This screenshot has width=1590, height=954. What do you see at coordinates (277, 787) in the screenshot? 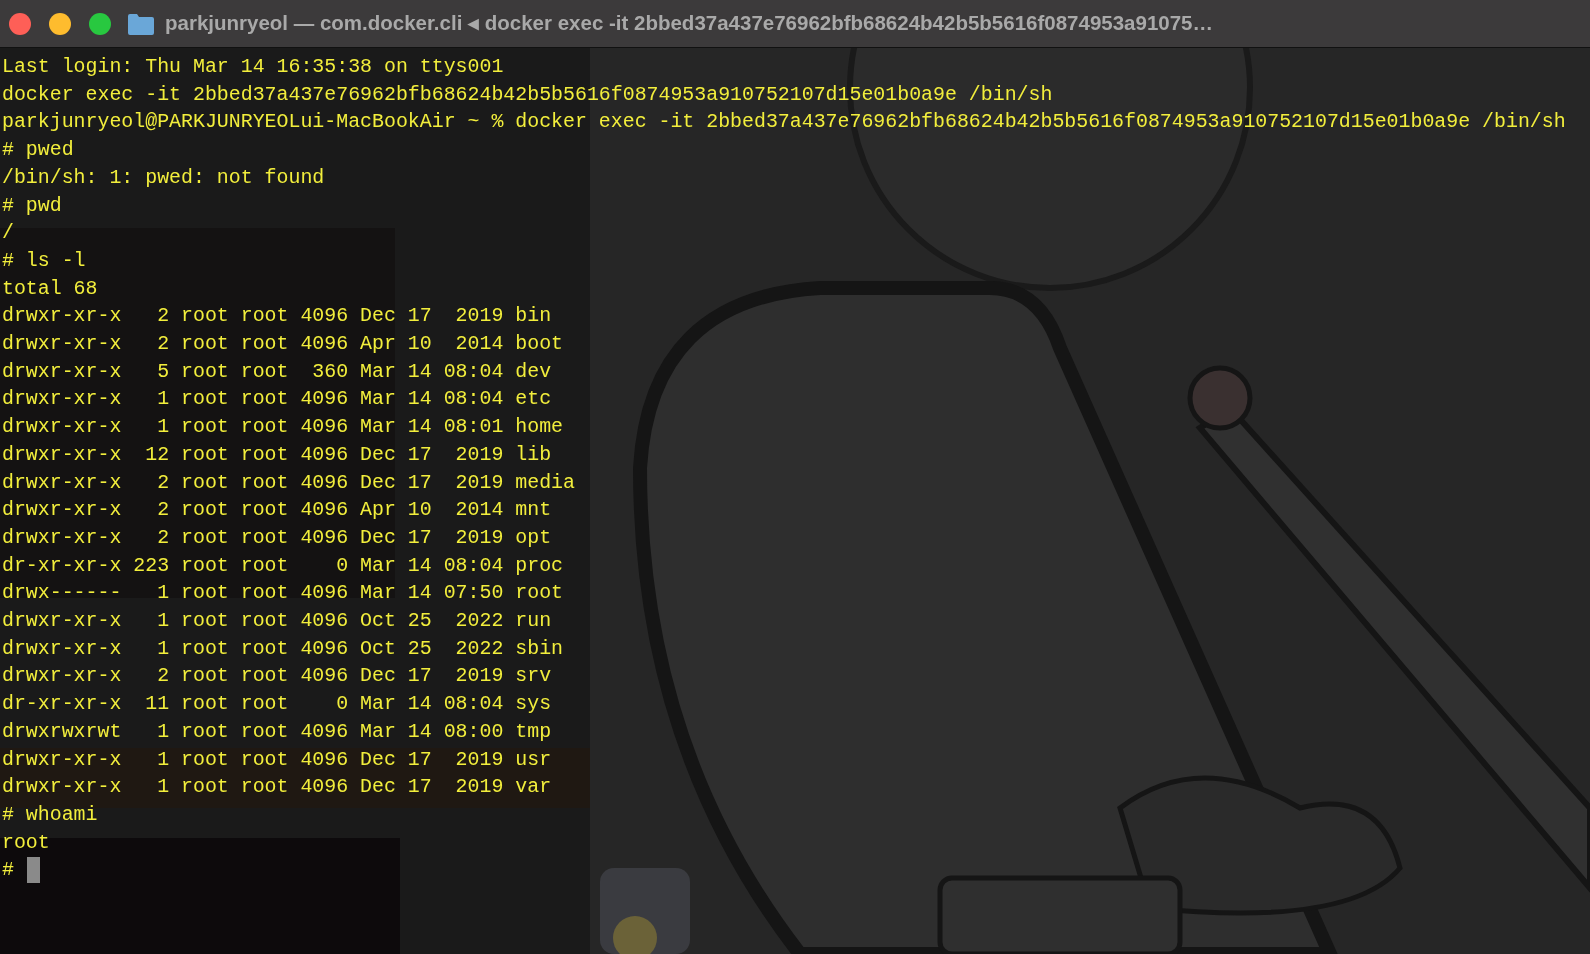
I see `terminal-line: drwxr-xr-x 1 root root 4096 Dec 17 2019 var` at bounding box center [277, 787].